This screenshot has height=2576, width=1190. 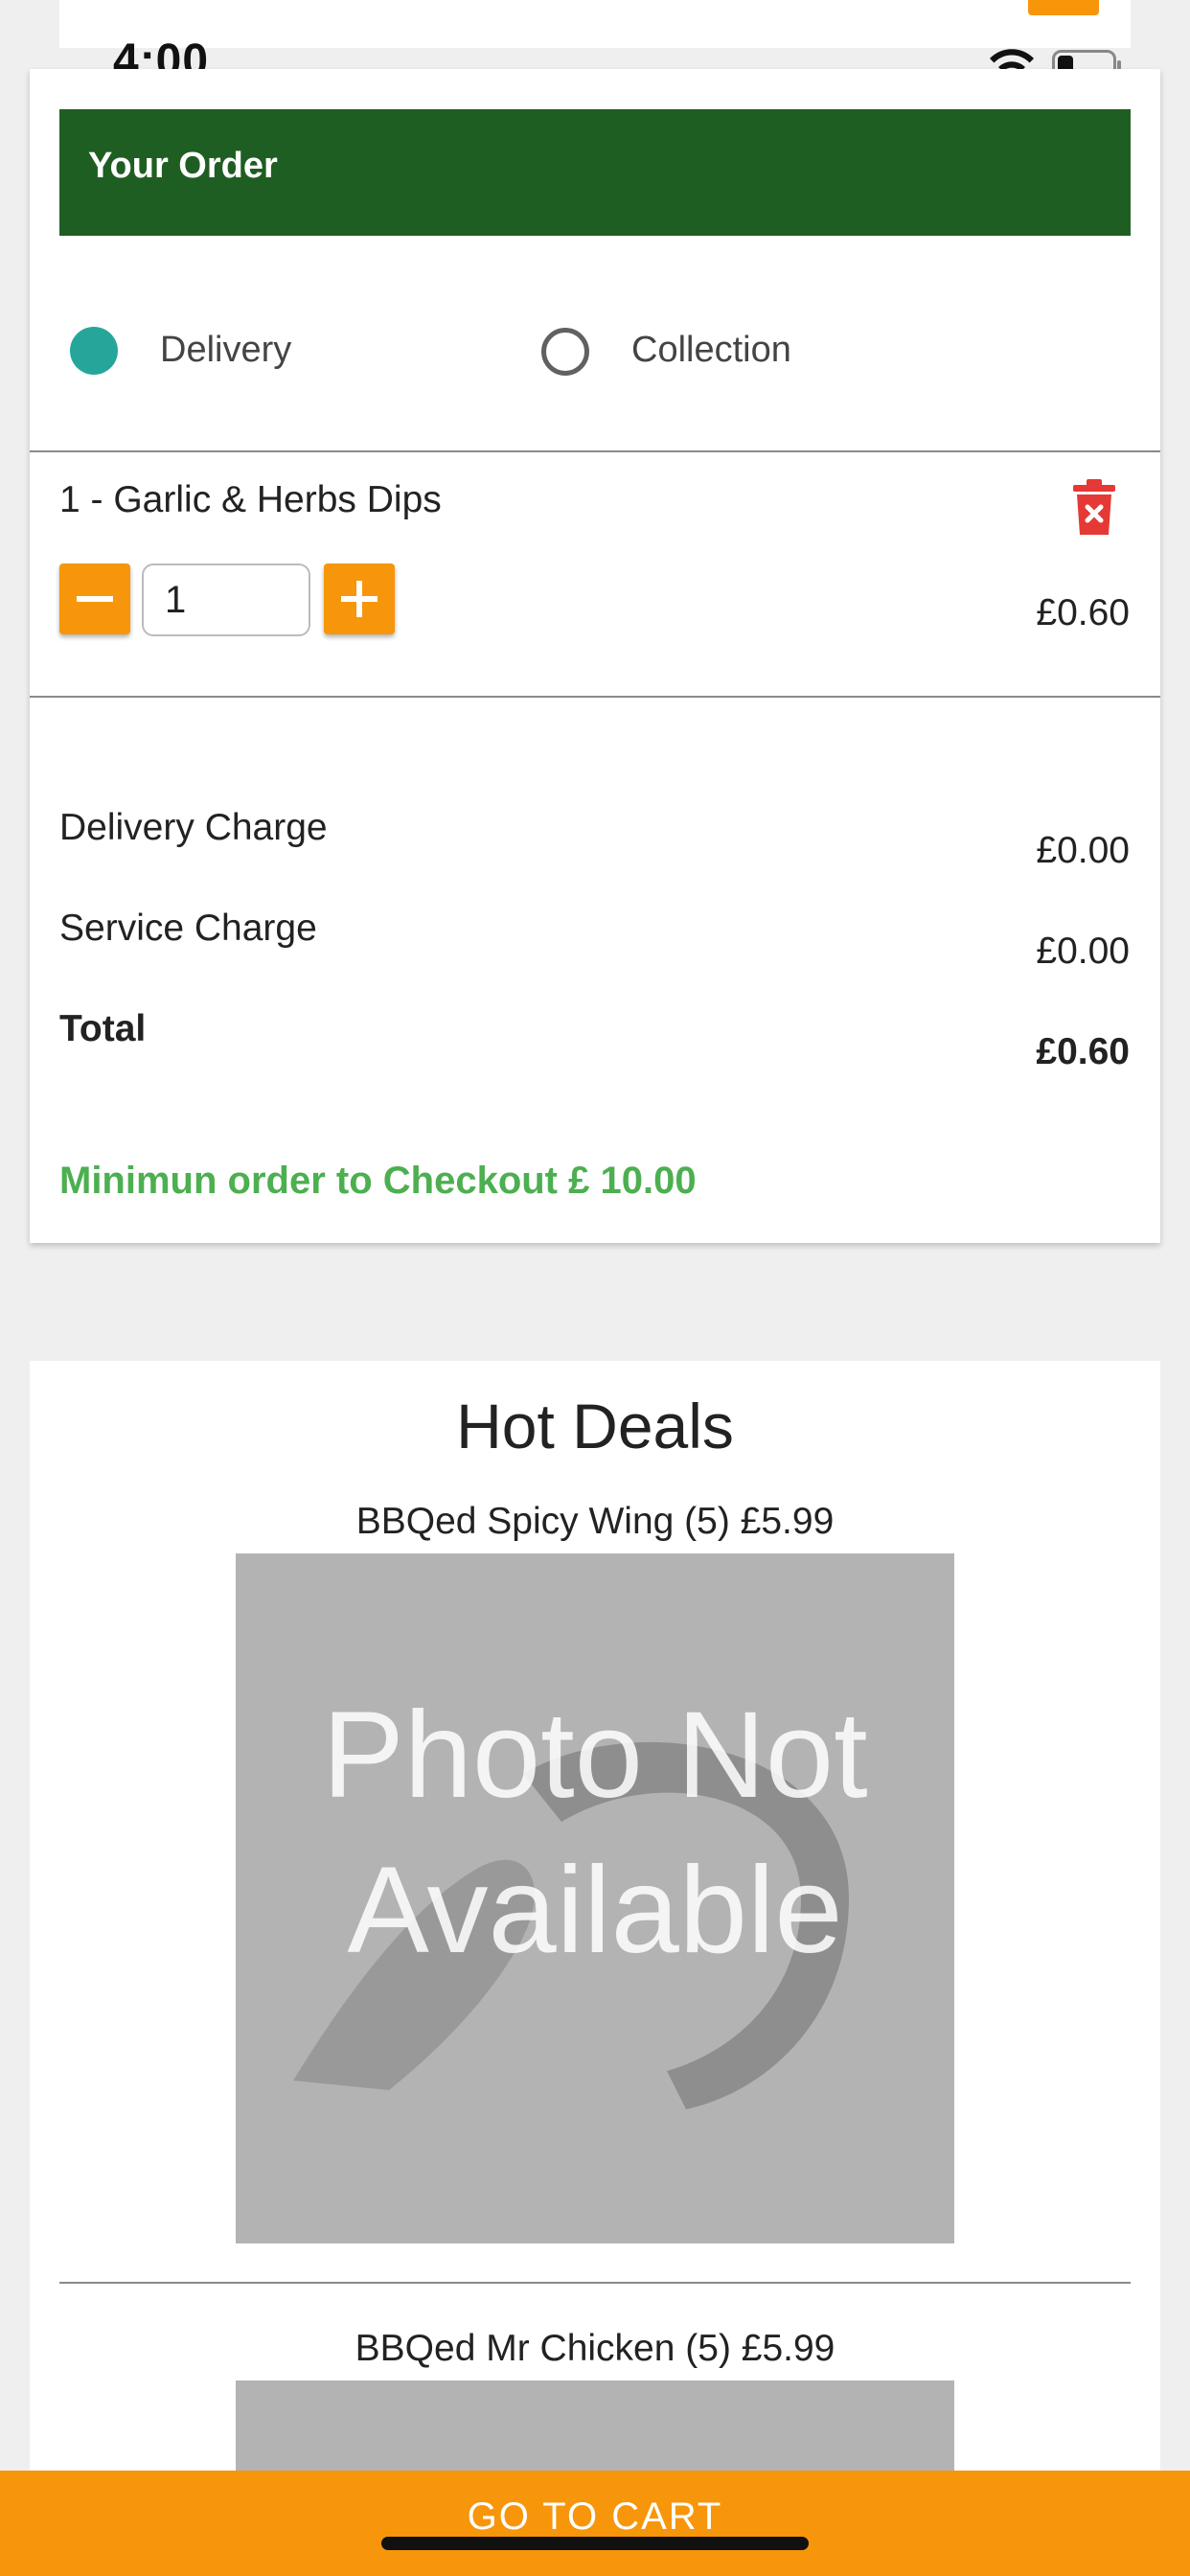 I want to click on deal-photo-placeholder, so click(x=595, y=2428).